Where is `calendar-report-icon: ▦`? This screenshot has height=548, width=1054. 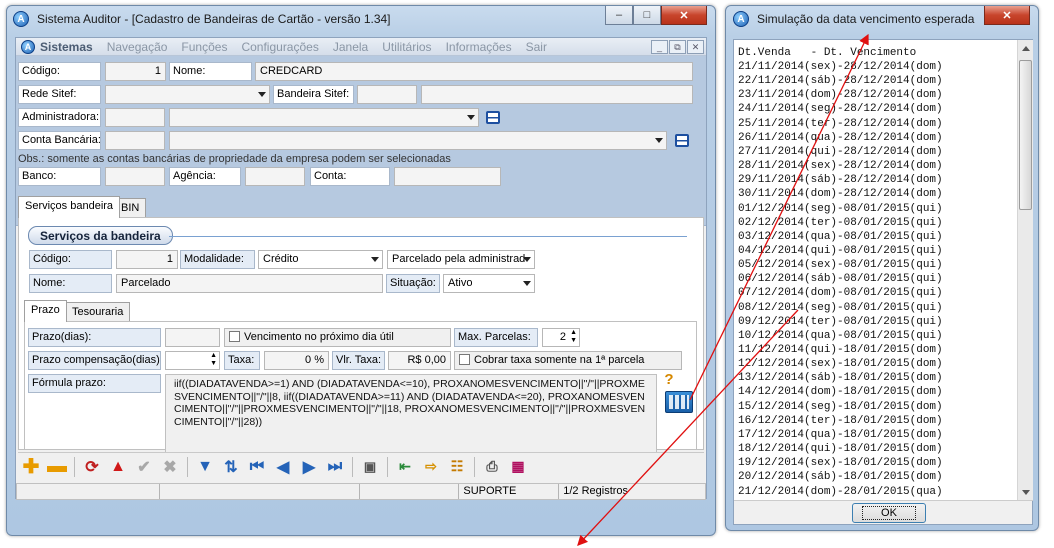 calendar-report-icon: ▦ is located at coordinates (518, 467).